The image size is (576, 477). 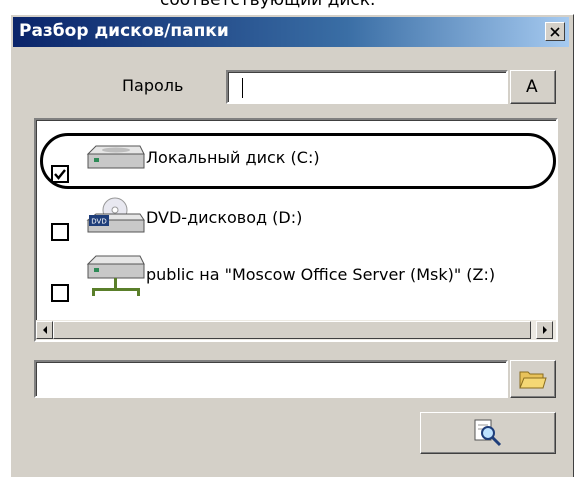 What do you see at coordinates (291, 32) in the screenshot?
I see `title-bar: Разбор дисков/папки` at bounding box center [291, 32].